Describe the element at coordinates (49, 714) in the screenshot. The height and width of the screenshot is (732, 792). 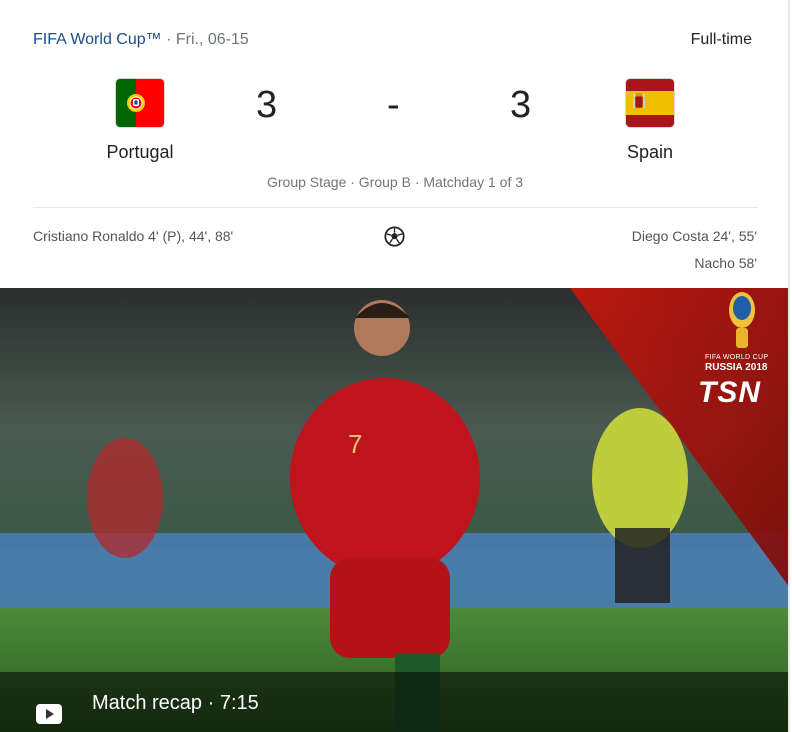
I see `play-icon` at that location.